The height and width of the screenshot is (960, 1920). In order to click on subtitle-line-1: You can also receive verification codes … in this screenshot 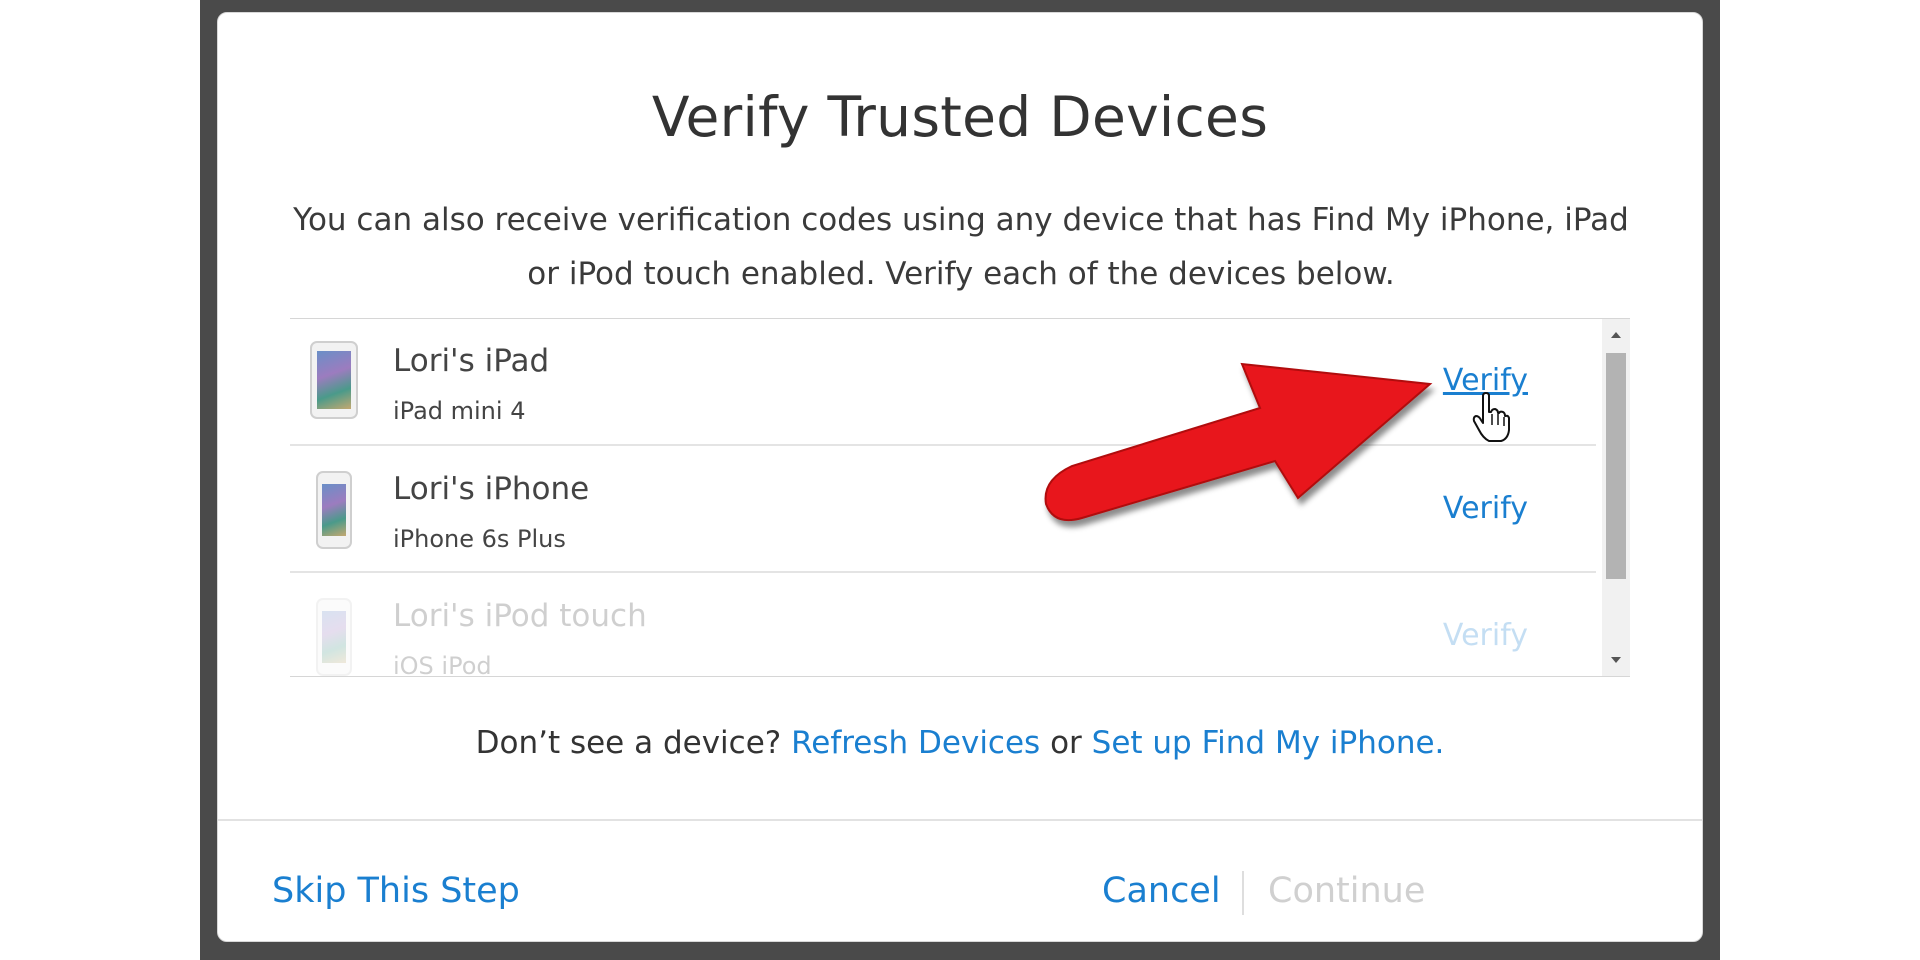, I will do `click(961, 220)`.